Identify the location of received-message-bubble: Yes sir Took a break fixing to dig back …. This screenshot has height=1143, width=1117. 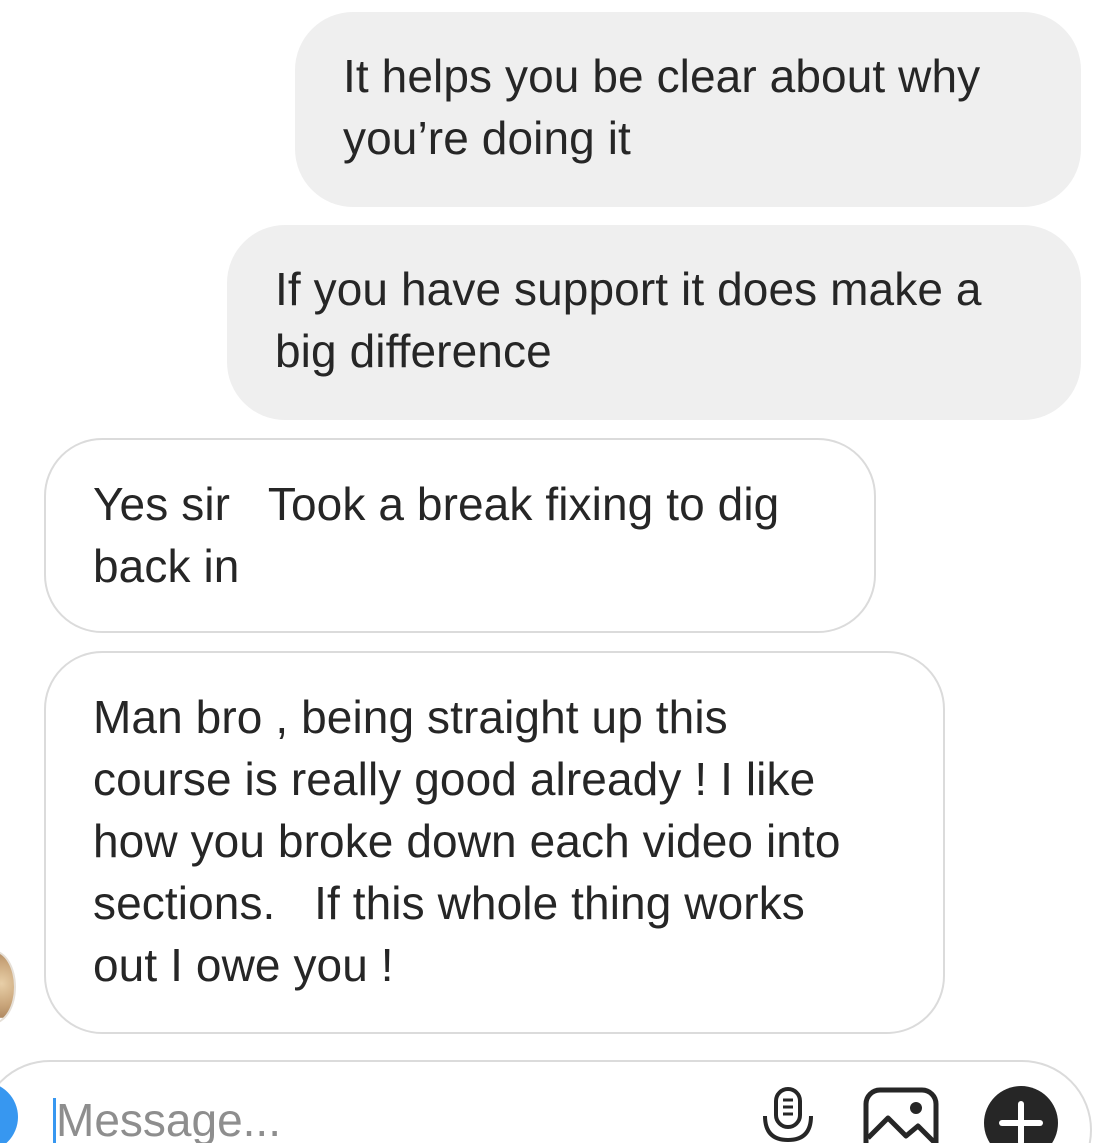
(460, 535).